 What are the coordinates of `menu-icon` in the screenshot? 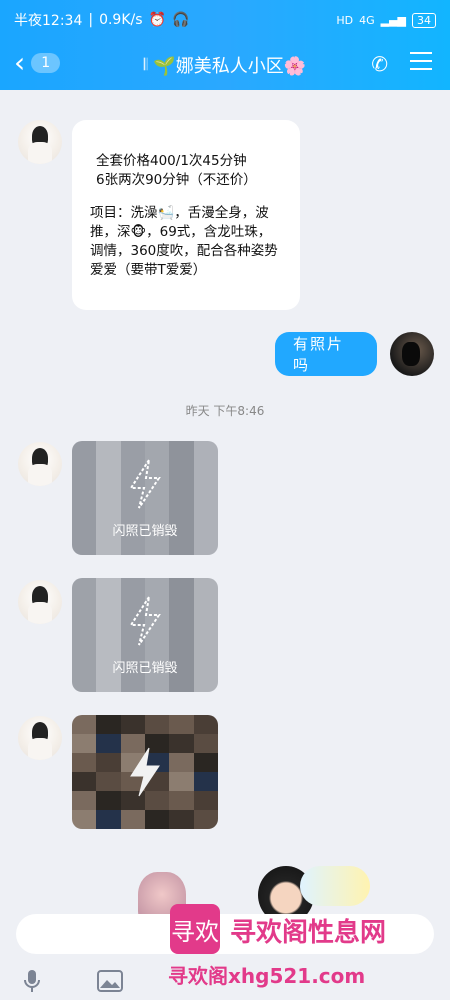 It's located at (421, 61).